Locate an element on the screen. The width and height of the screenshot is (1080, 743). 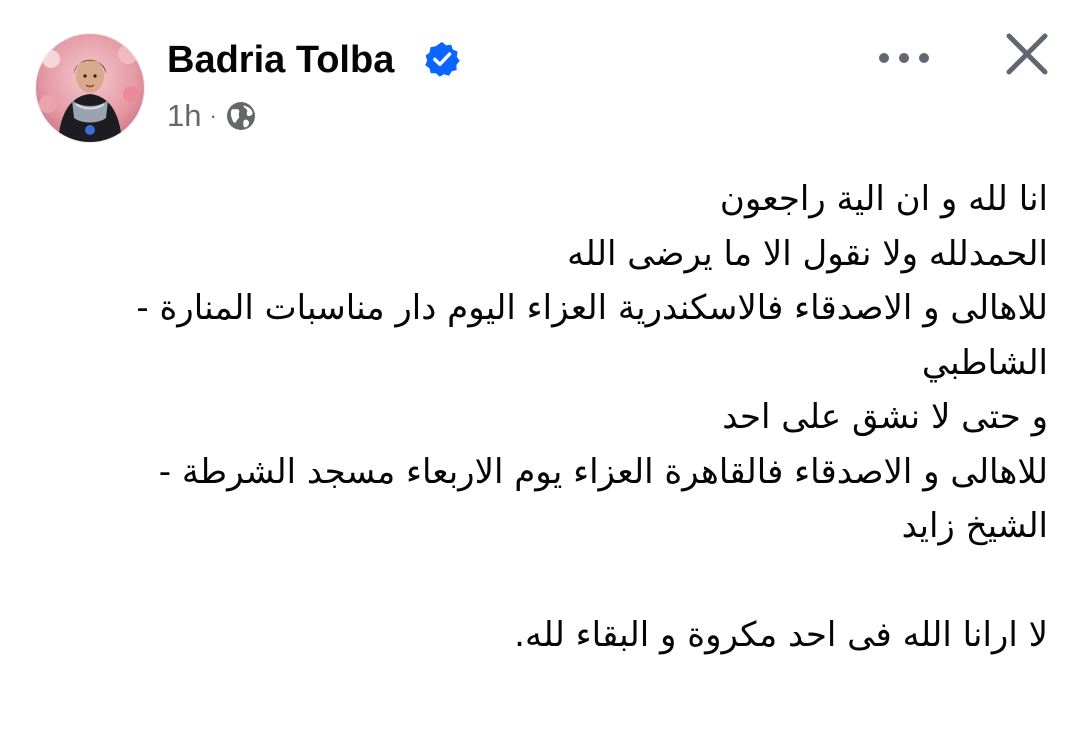
post-line: الحمدلله ولا نقول الا ما يرضى الله is located at coordinates (807, 253).